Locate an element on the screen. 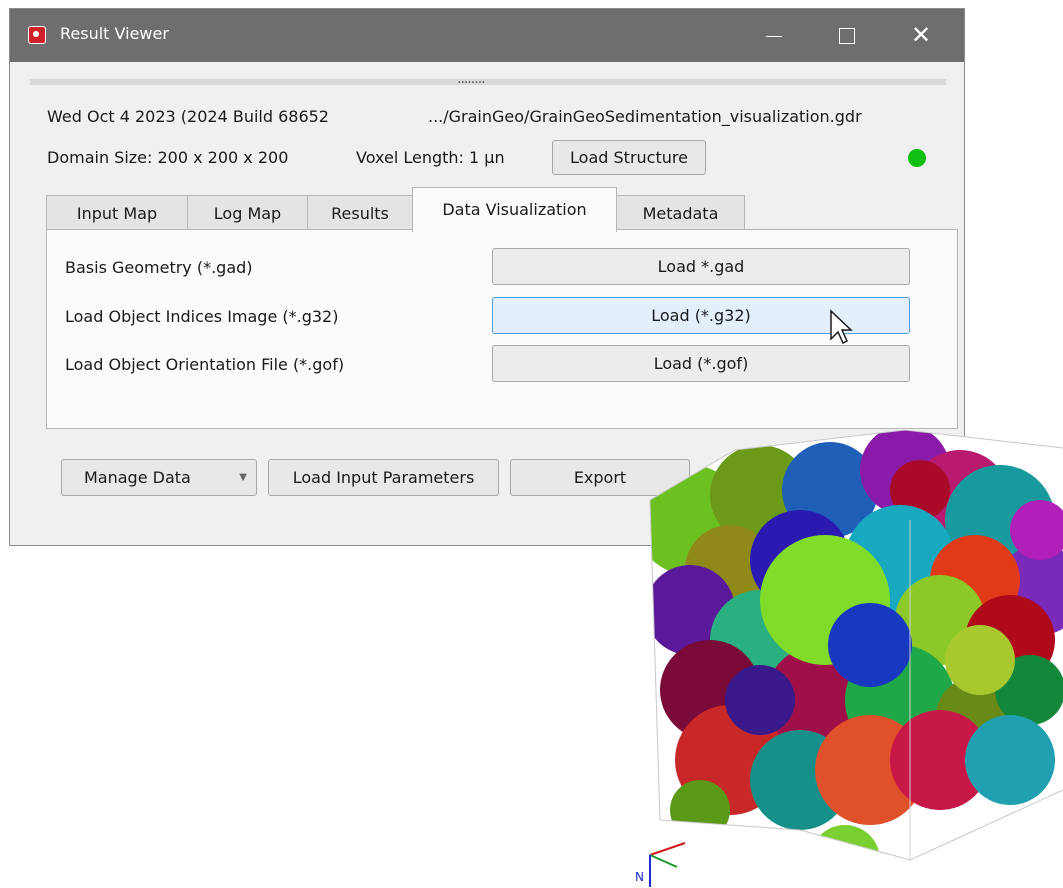 The image size is (1063, 888). window-title: Result Viewer is located at coordinates (114, 33).